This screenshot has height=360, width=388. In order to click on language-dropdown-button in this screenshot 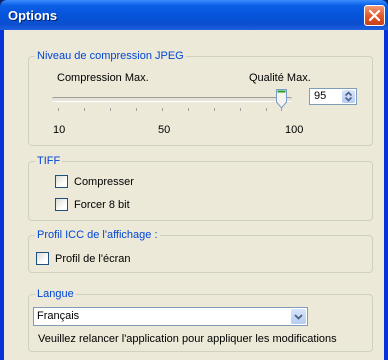, I will do `click(298, 316)`.